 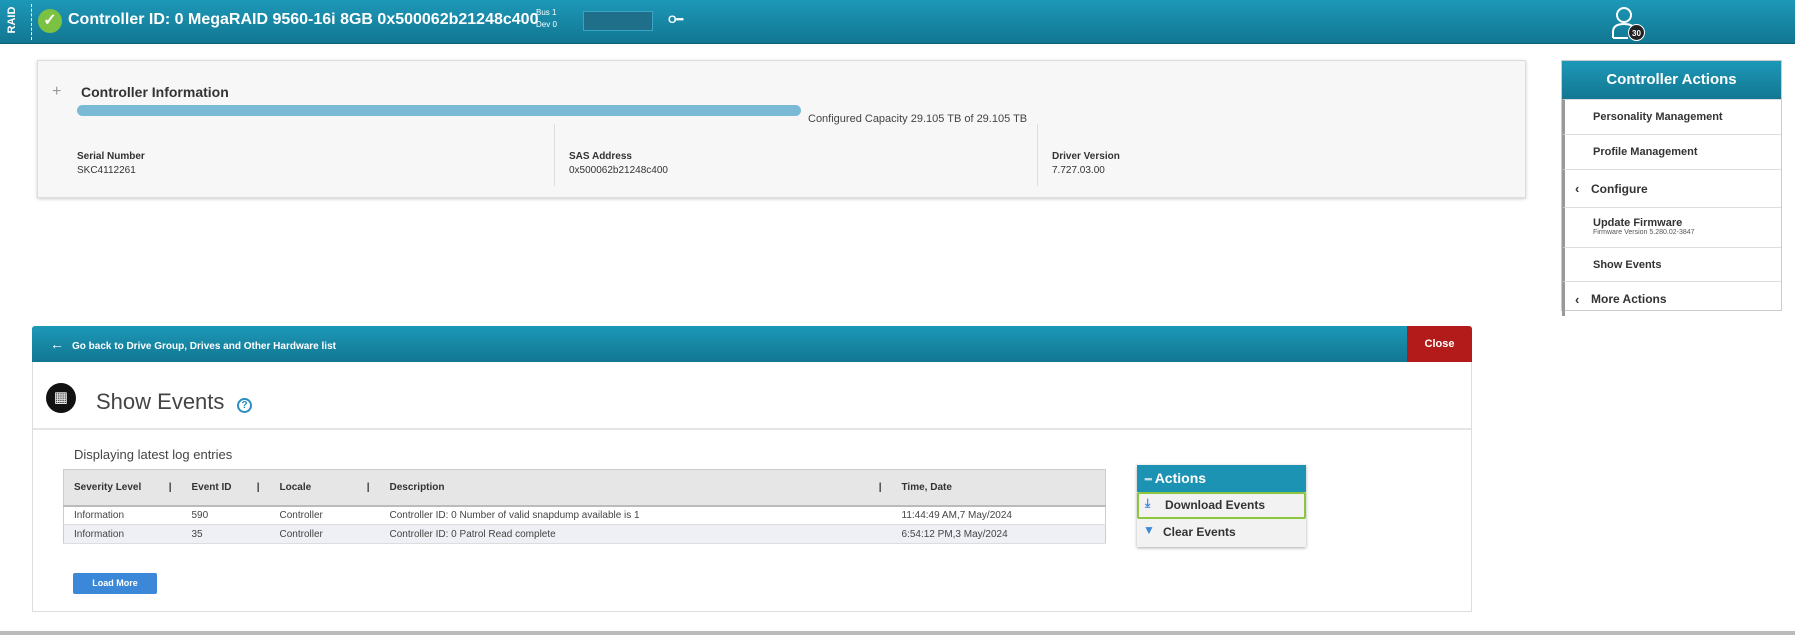 I want to click on field-label: SAS Address, so click(x=600, y=156).